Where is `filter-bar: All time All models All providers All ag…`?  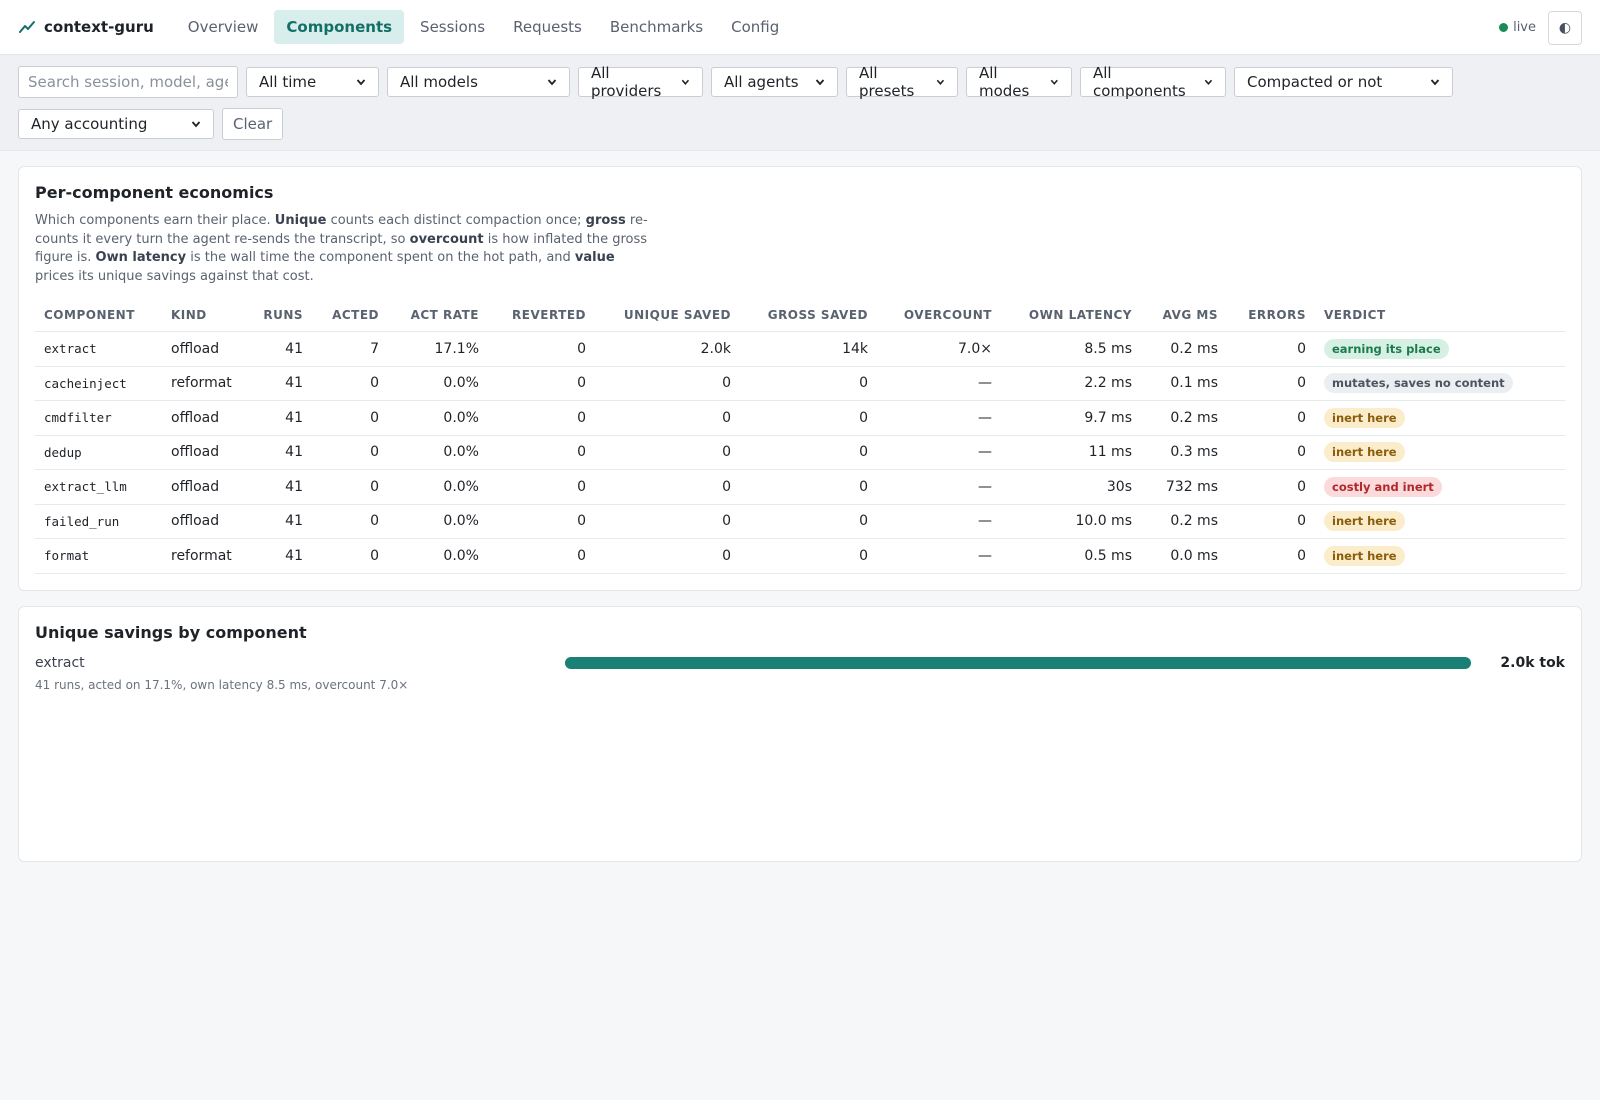 filter-bar: All time All models All providers All ag… is located at coordinates (800, 103).